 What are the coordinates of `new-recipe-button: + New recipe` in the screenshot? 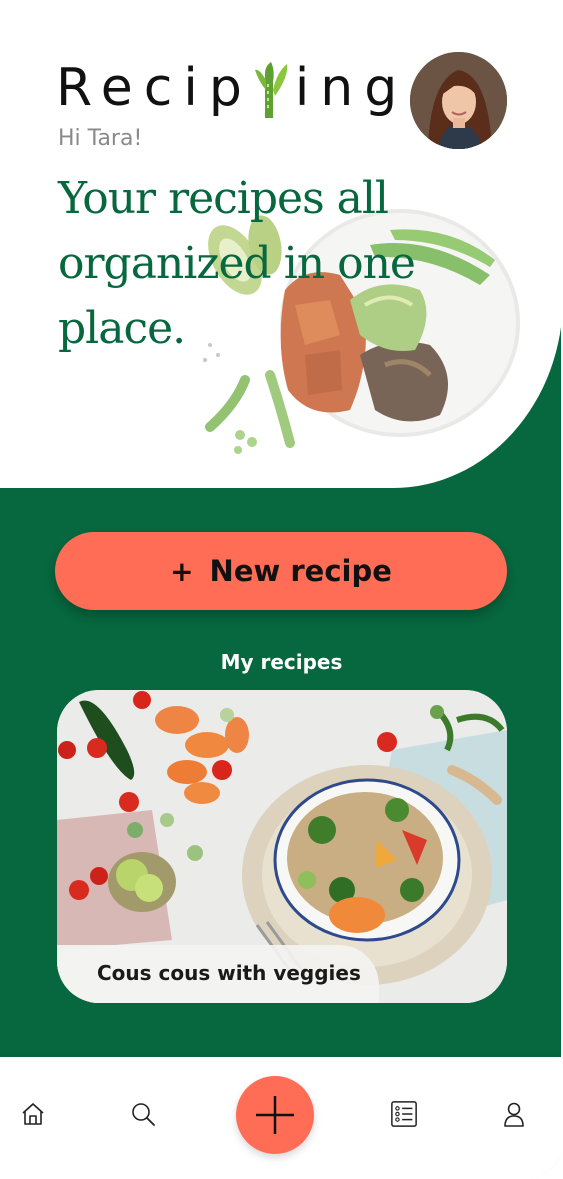 It's located at (281, 571).